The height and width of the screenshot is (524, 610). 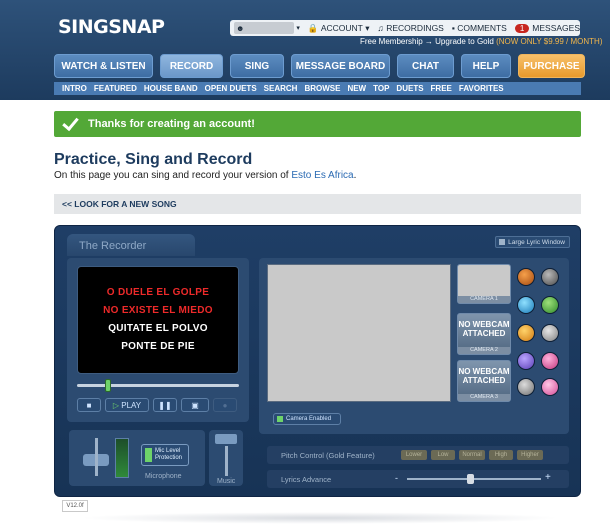 What do you see at coordinates (550, 333) in the screenshot?
I see `effect-flower-icon` at bounding box center [550, 333].